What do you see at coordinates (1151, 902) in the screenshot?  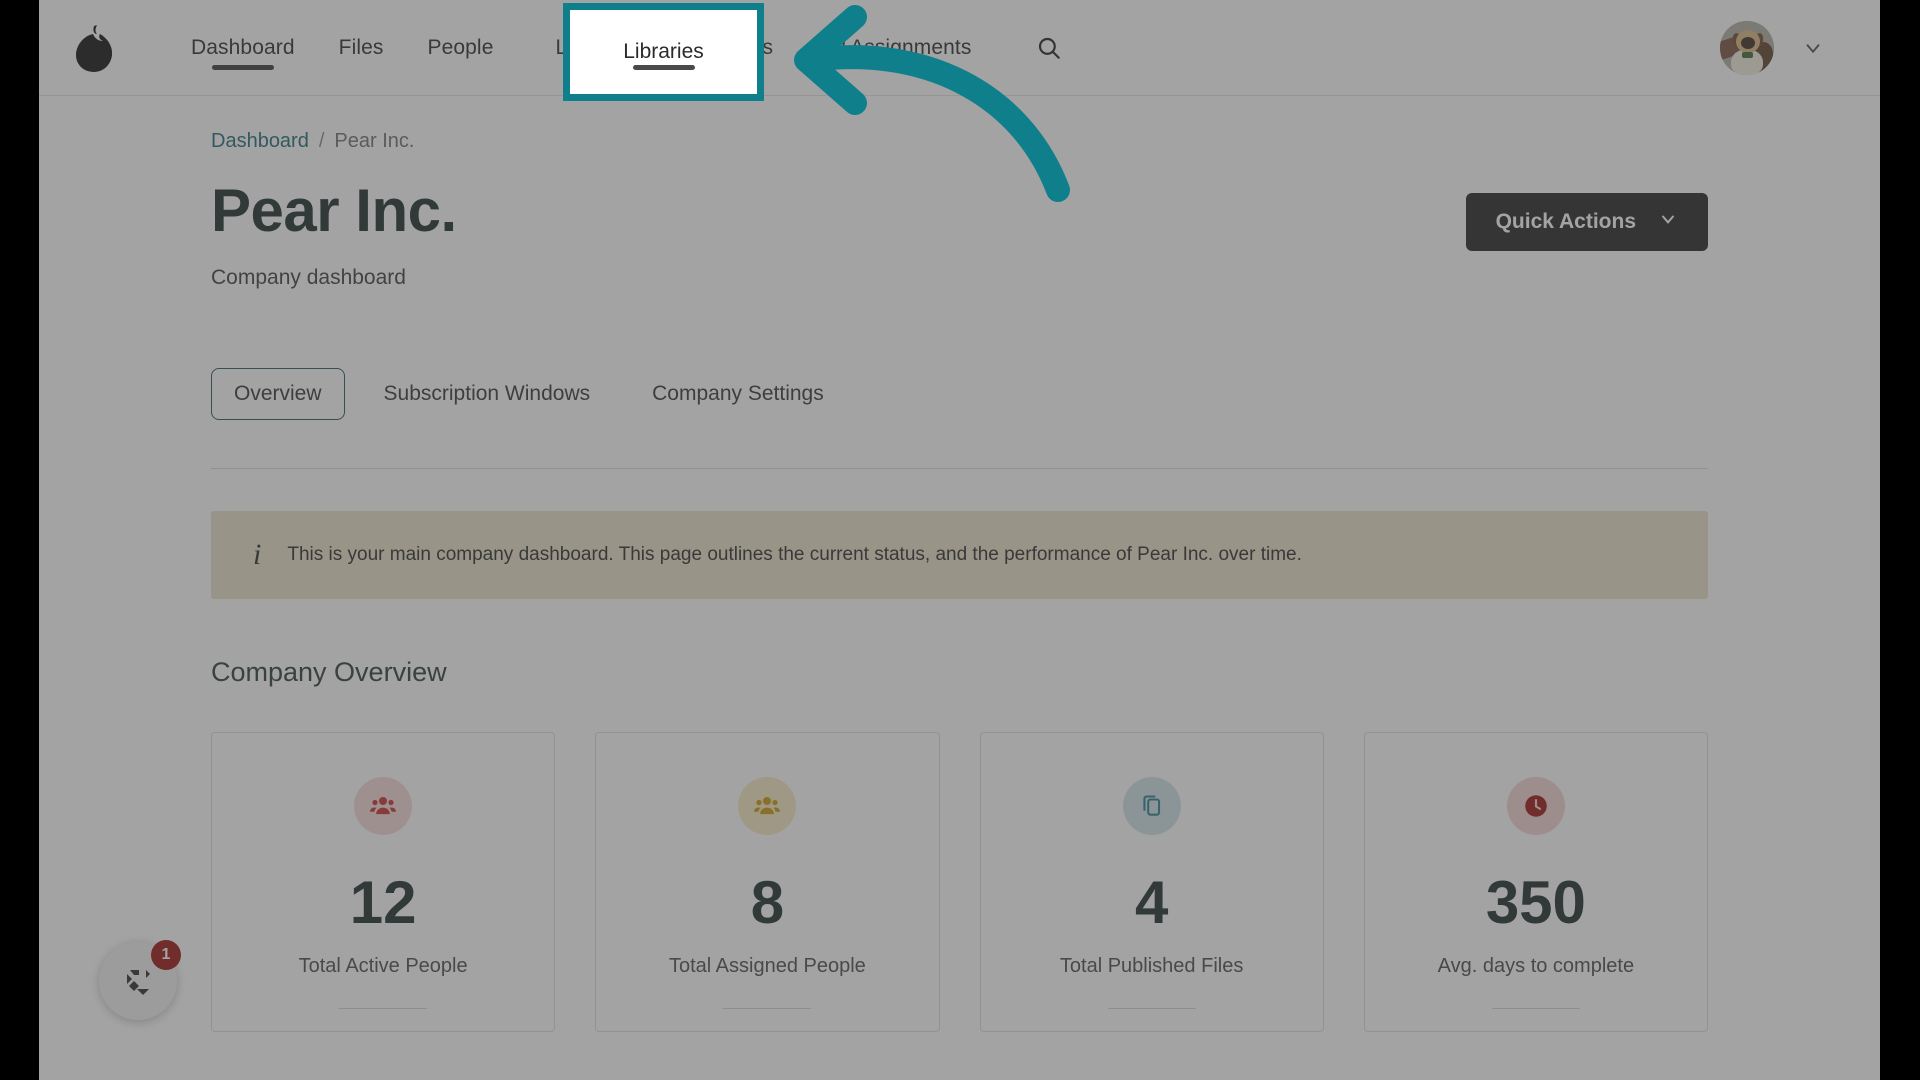 I see `stat-value: 4` at bounding box center [1151, 902].